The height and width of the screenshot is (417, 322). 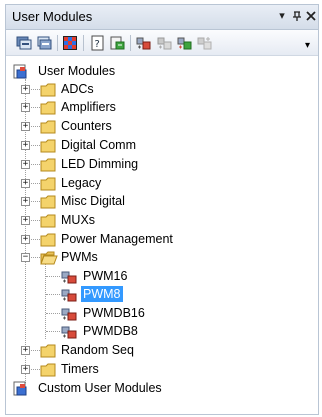 I want to click on tree-item-label: Legacy, so click(x=81, y=183).